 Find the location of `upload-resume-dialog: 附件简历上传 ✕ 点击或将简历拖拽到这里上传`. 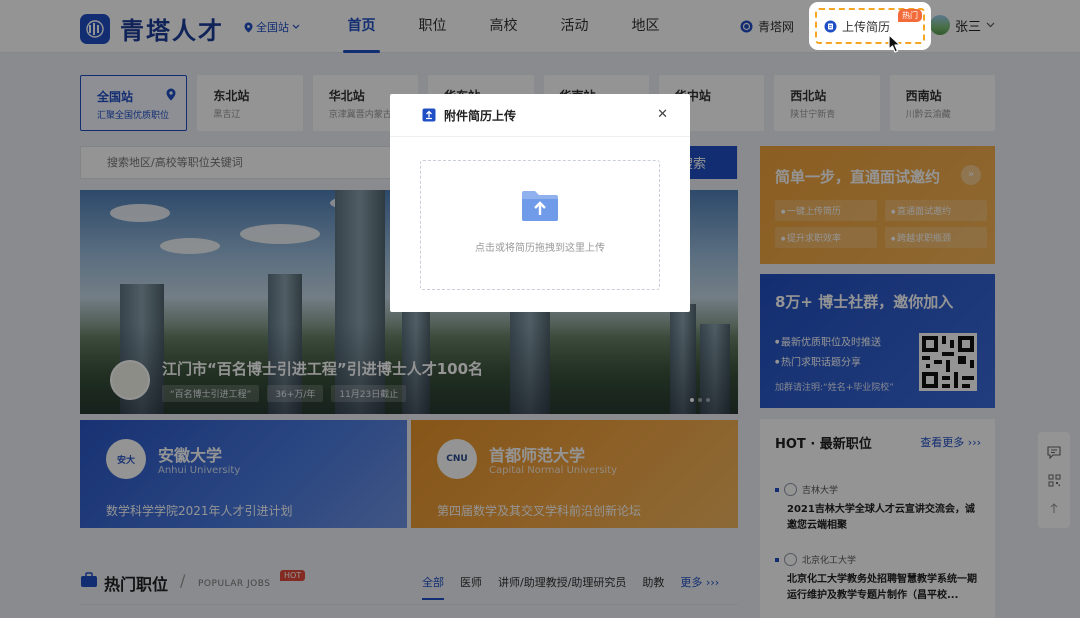

upload-resume-dialog: 附件简历上传 ✕ 点击或将简历拖拽到这里上传 is located at coordinates (540, 203).